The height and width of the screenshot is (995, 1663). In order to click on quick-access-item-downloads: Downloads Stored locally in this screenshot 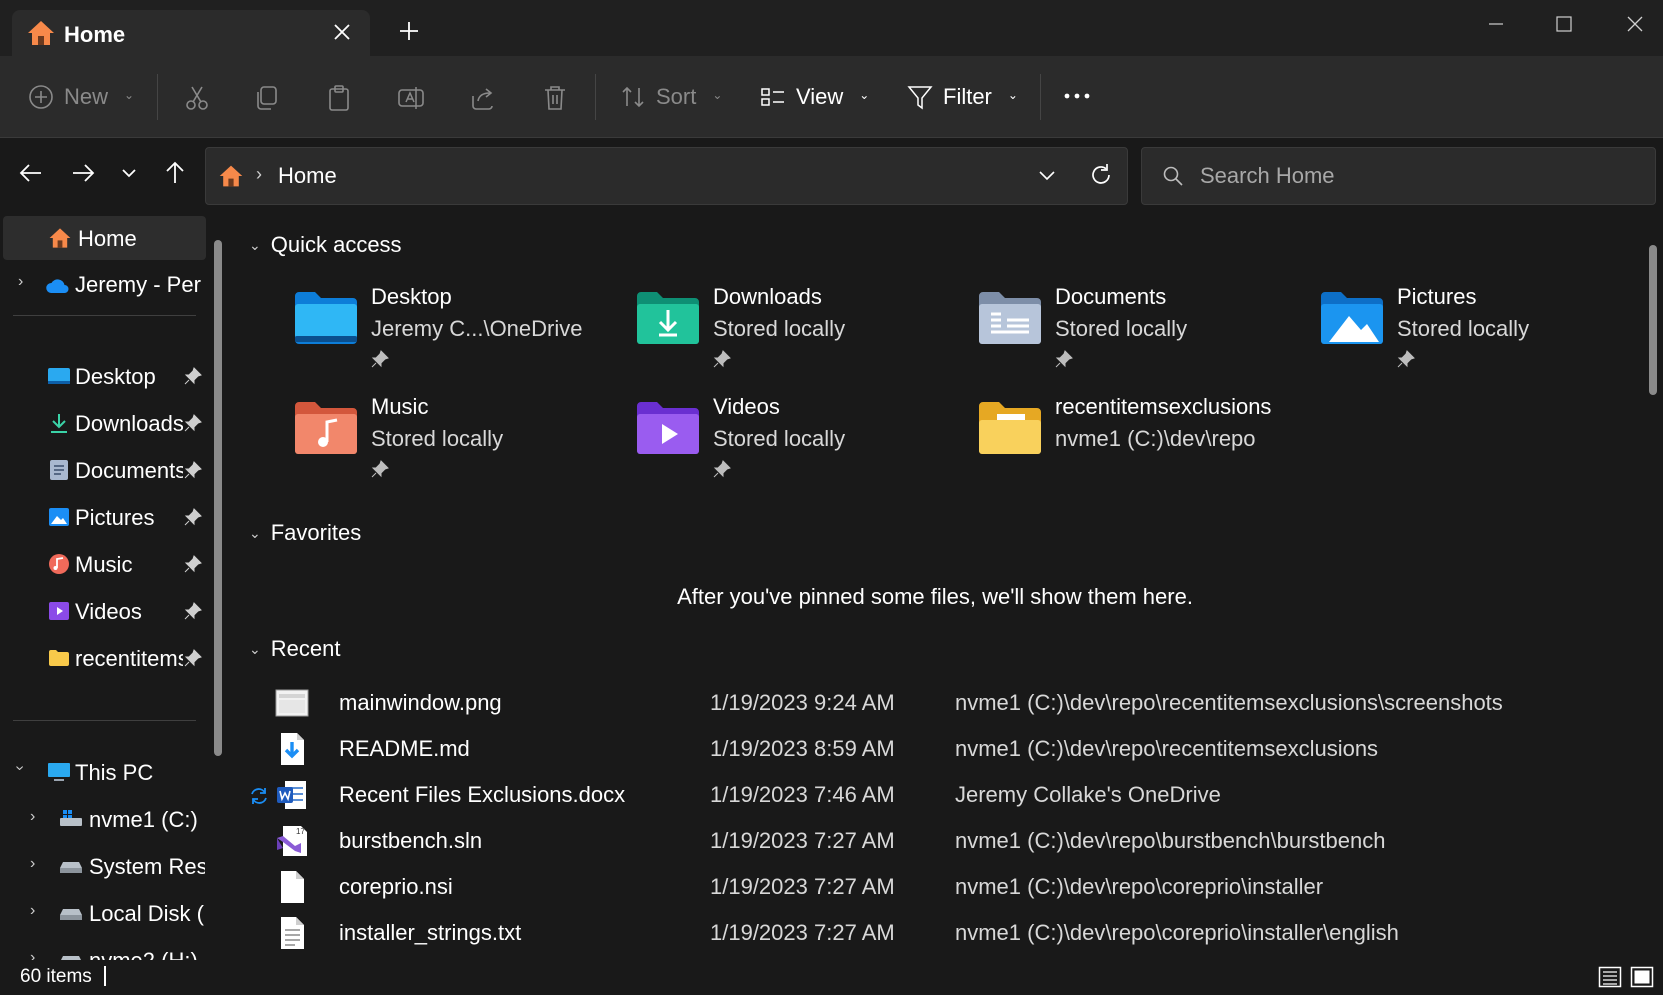, I will do `click(800, 330)`.